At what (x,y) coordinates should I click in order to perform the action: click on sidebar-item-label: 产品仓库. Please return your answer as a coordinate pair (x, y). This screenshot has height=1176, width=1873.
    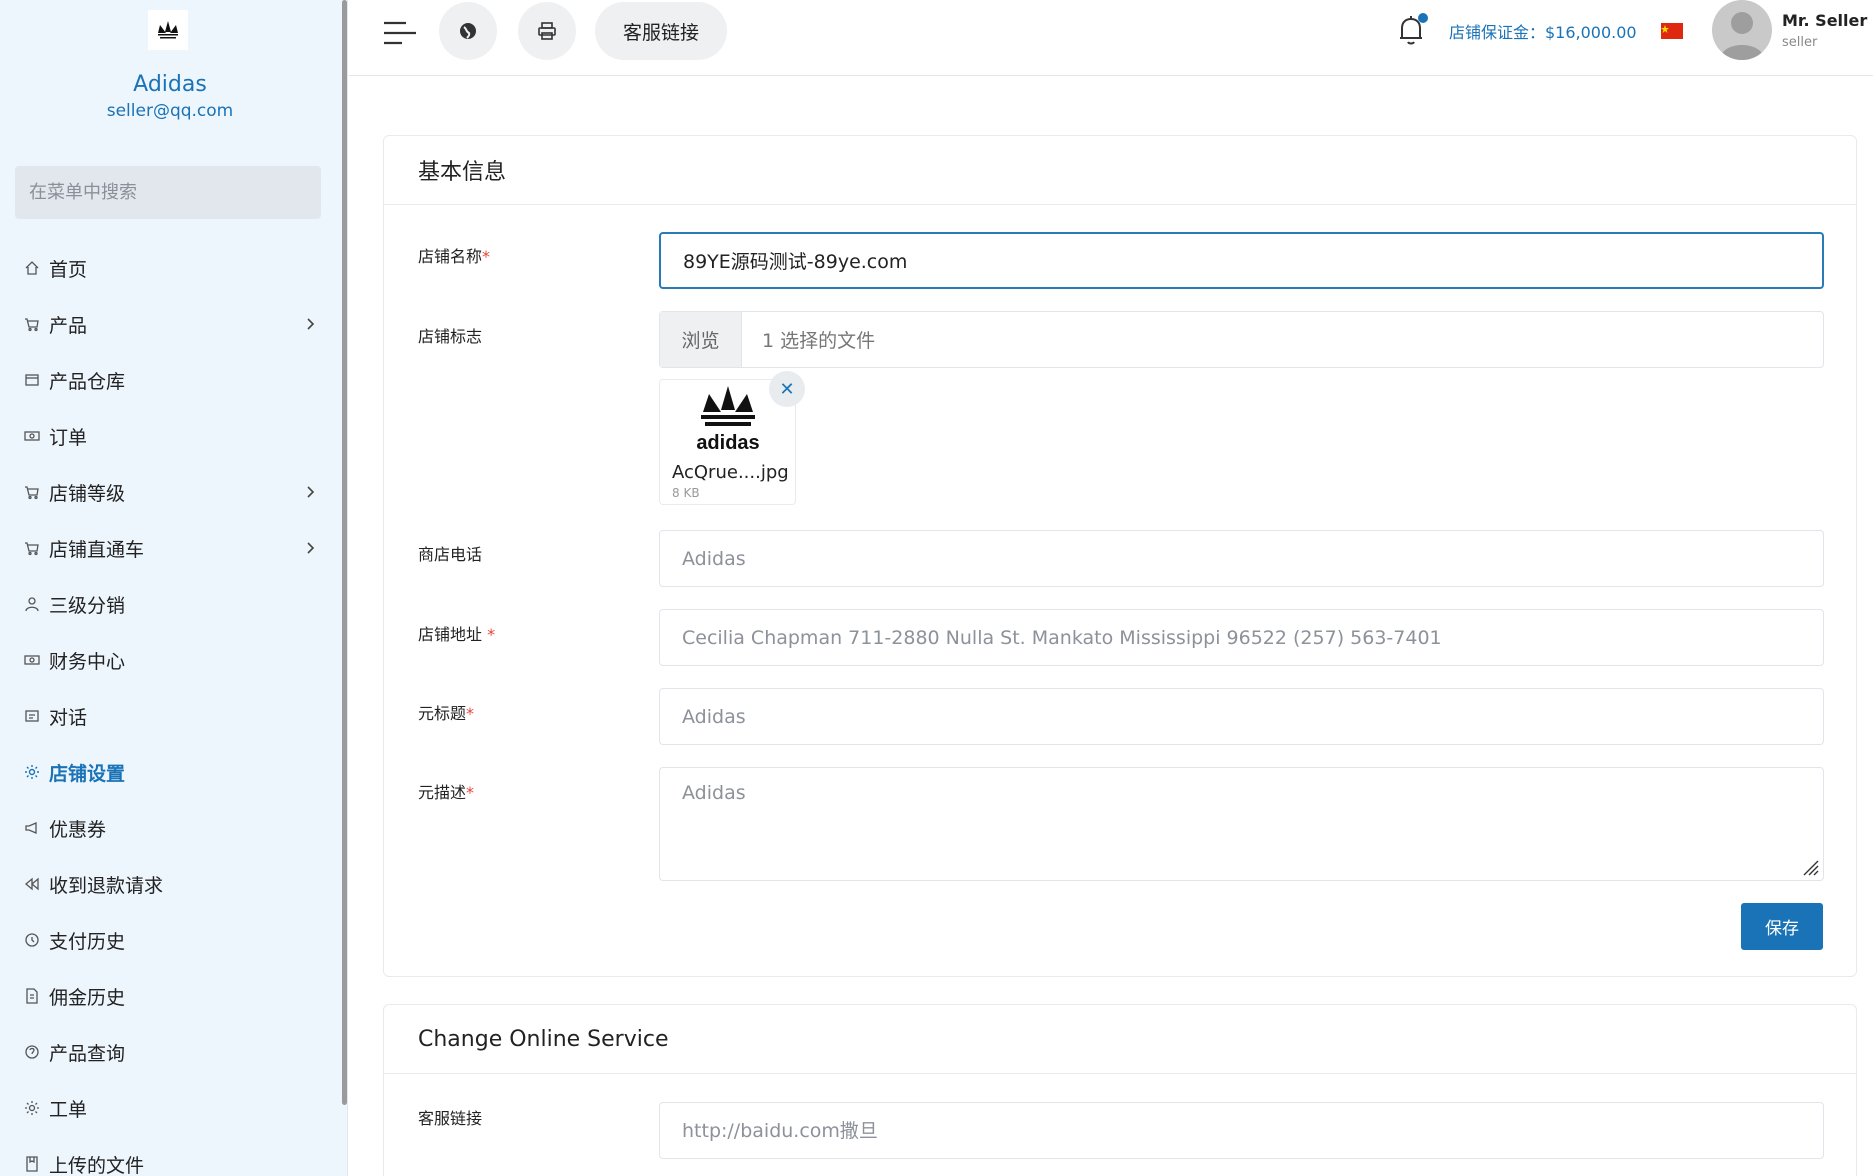
    Looking at the image, I should click on (87, 381).